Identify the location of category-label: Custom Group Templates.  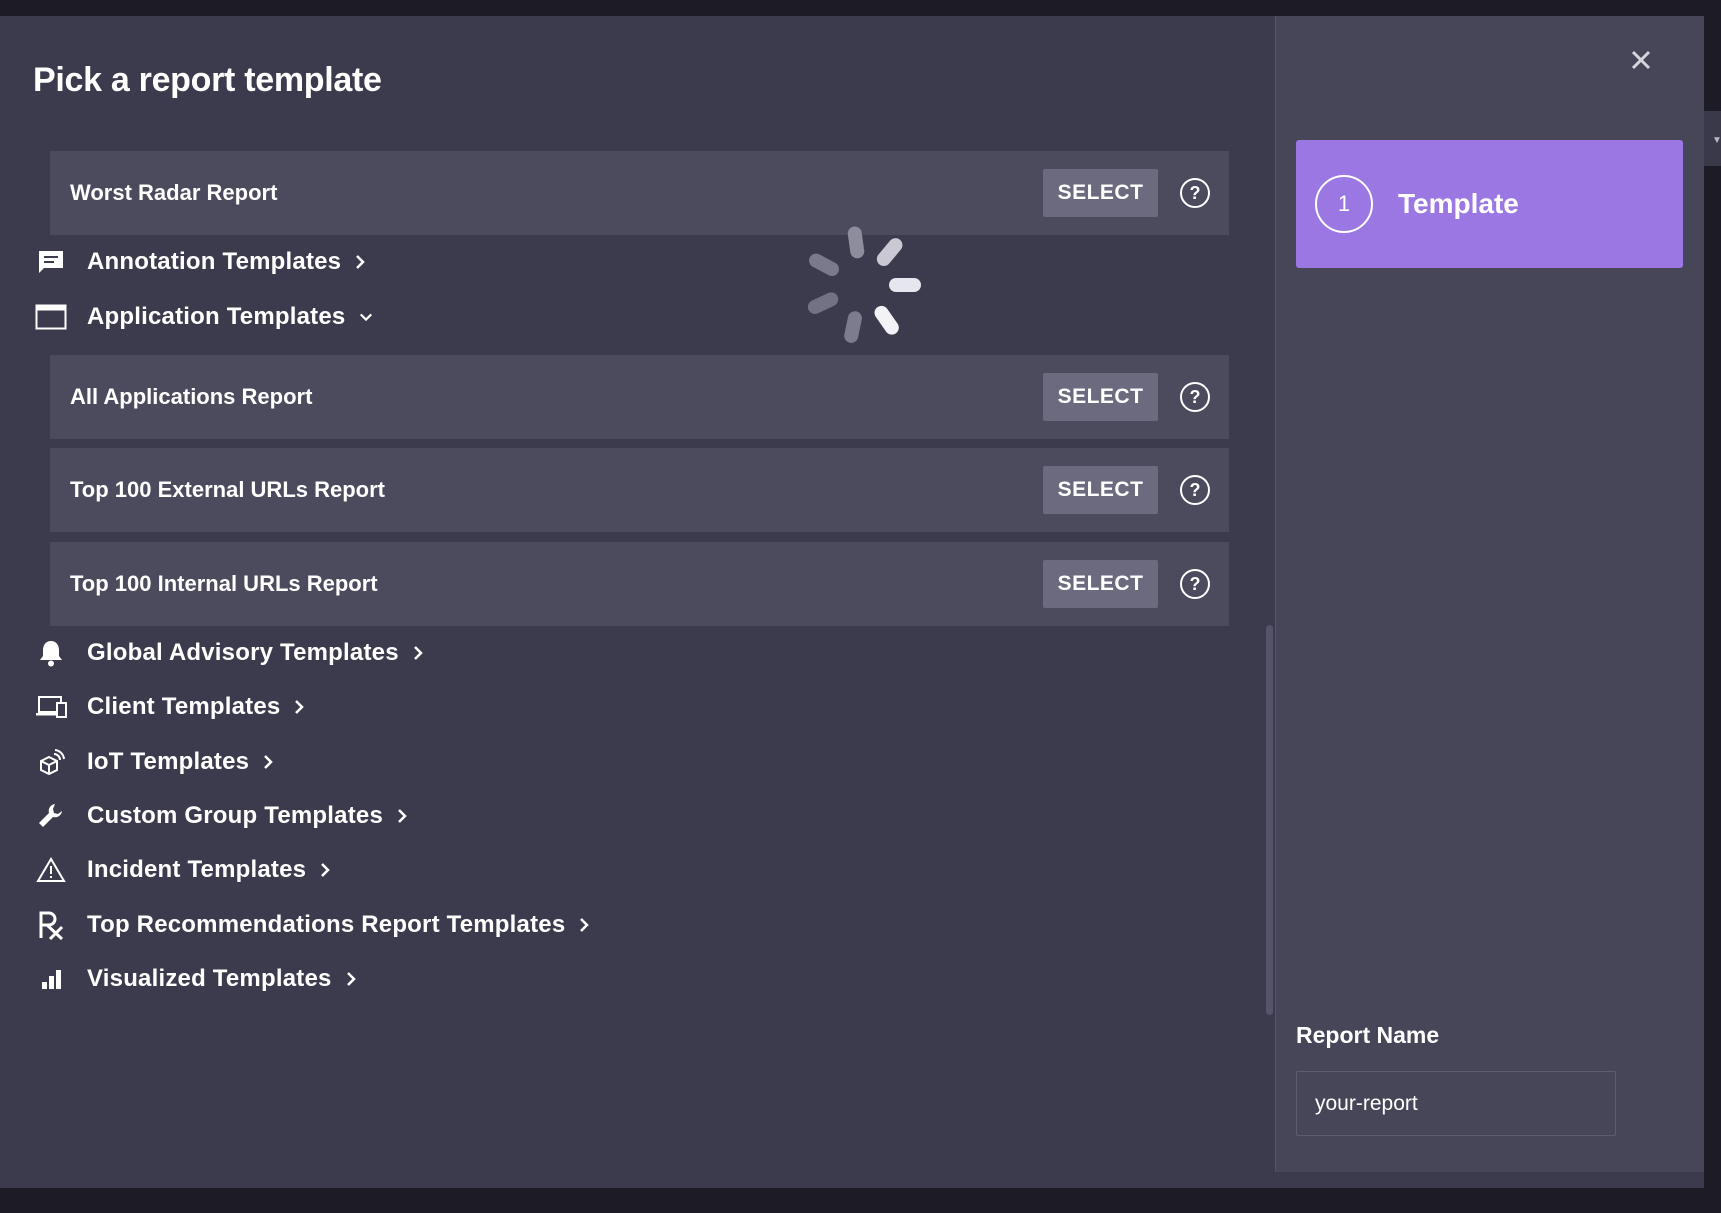
(235, 815).